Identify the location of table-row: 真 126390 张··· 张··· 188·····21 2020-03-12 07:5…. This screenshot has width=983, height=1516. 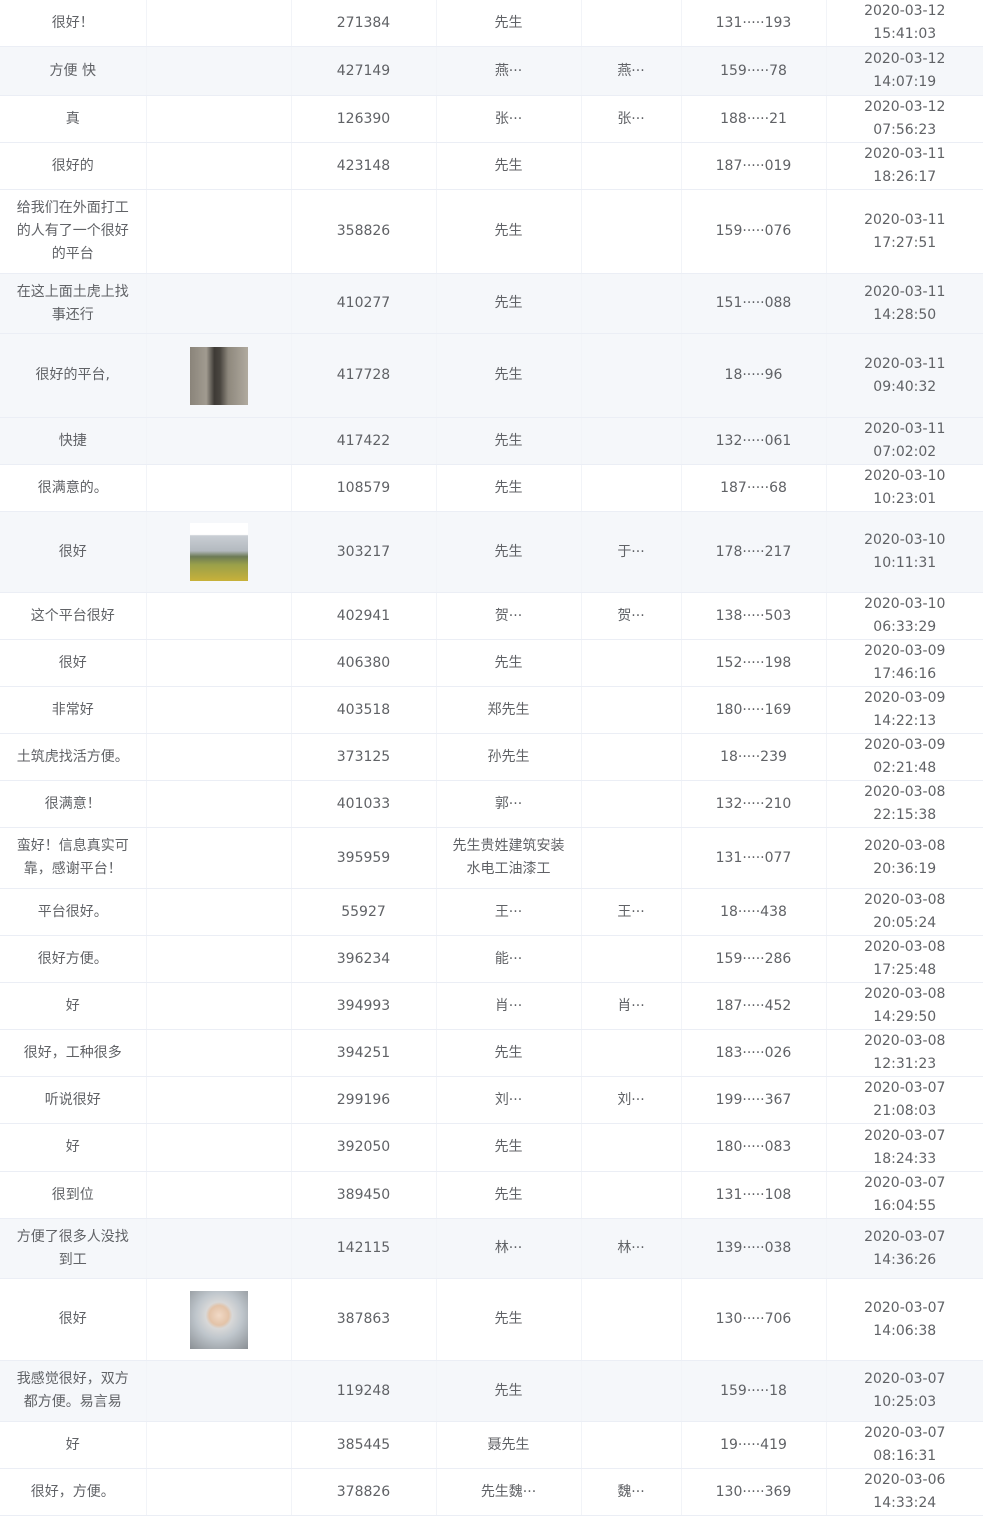
(491, 119).